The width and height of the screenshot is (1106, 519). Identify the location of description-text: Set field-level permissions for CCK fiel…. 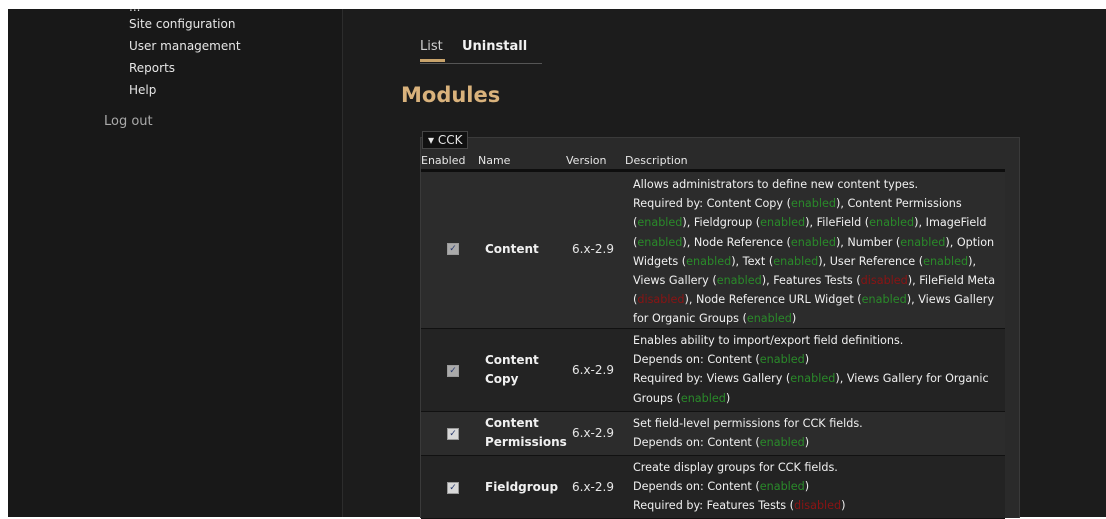
(748, 423).